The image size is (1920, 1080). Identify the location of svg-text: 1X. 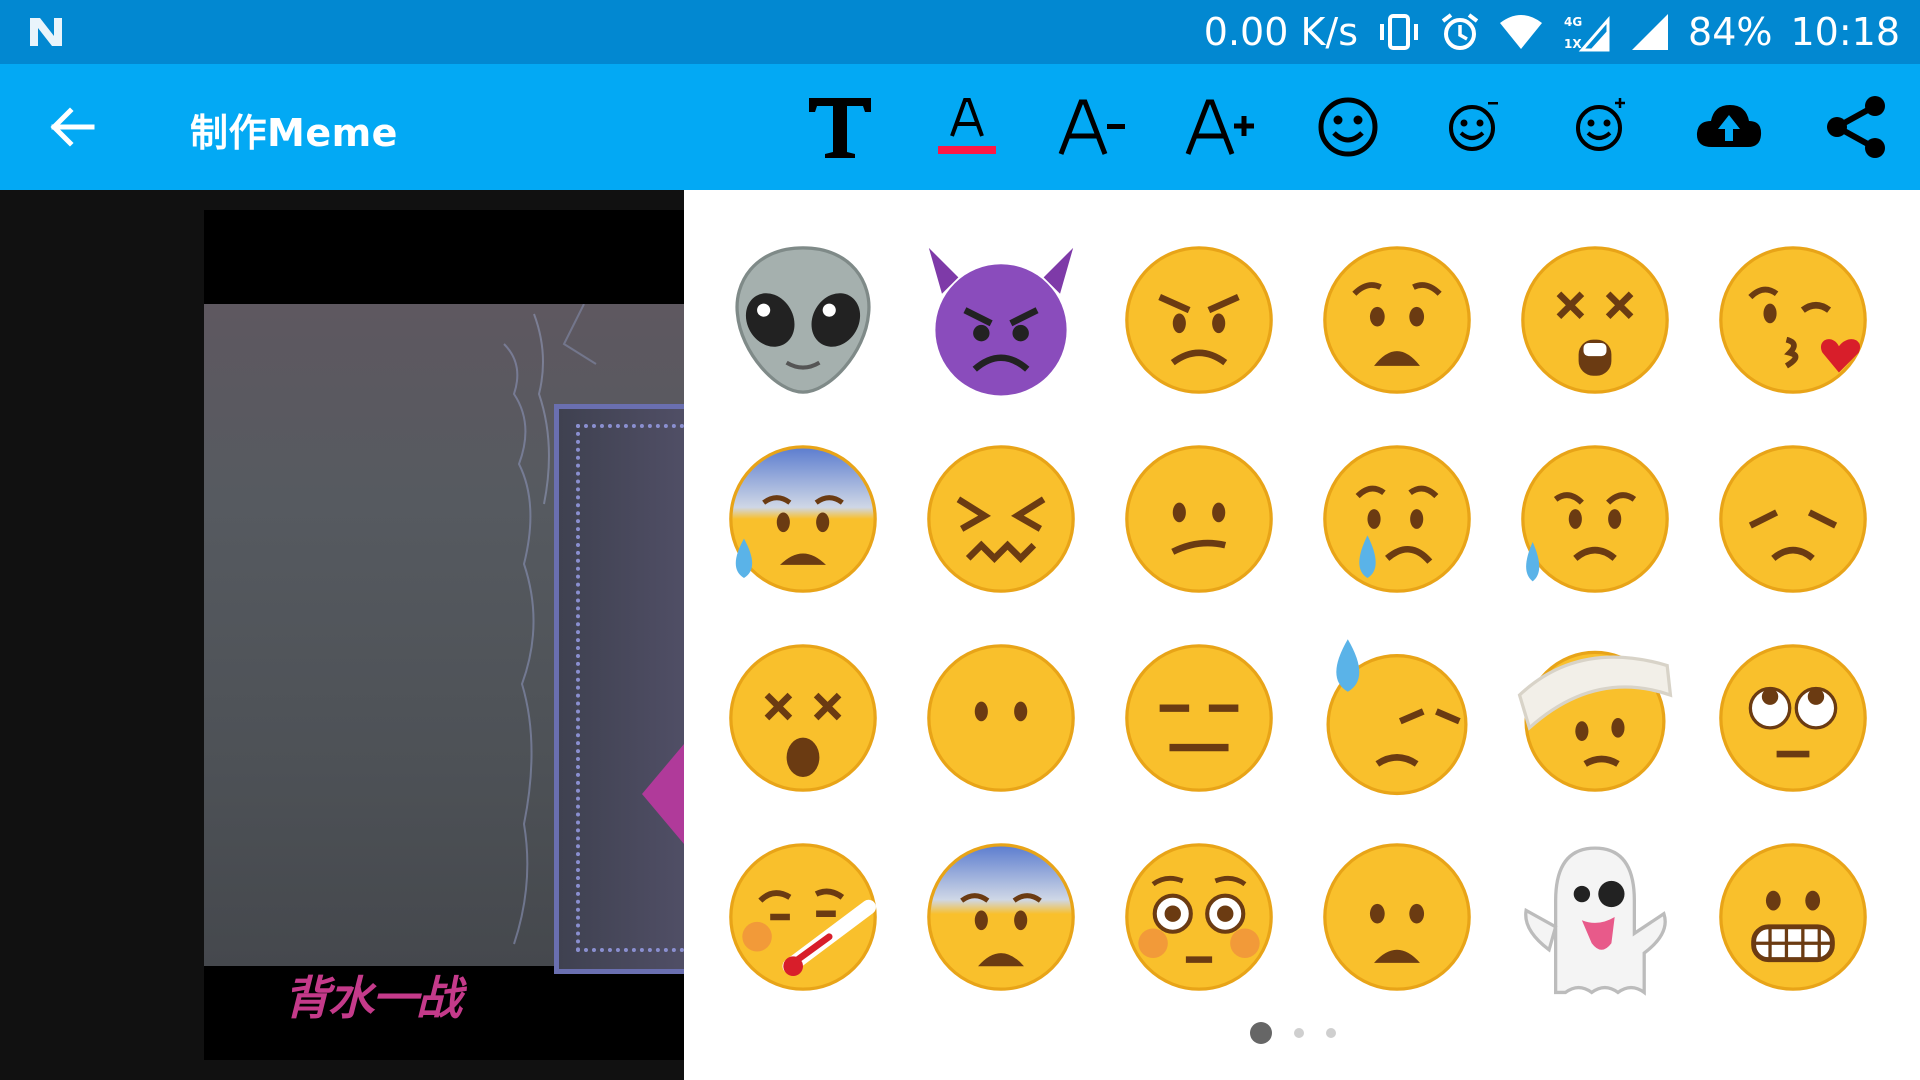
(1573, 44).